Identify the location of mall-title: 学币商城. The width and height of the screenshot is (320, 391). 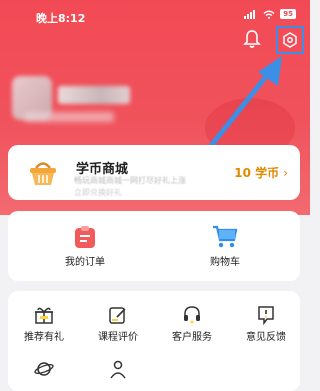
(102, 169).